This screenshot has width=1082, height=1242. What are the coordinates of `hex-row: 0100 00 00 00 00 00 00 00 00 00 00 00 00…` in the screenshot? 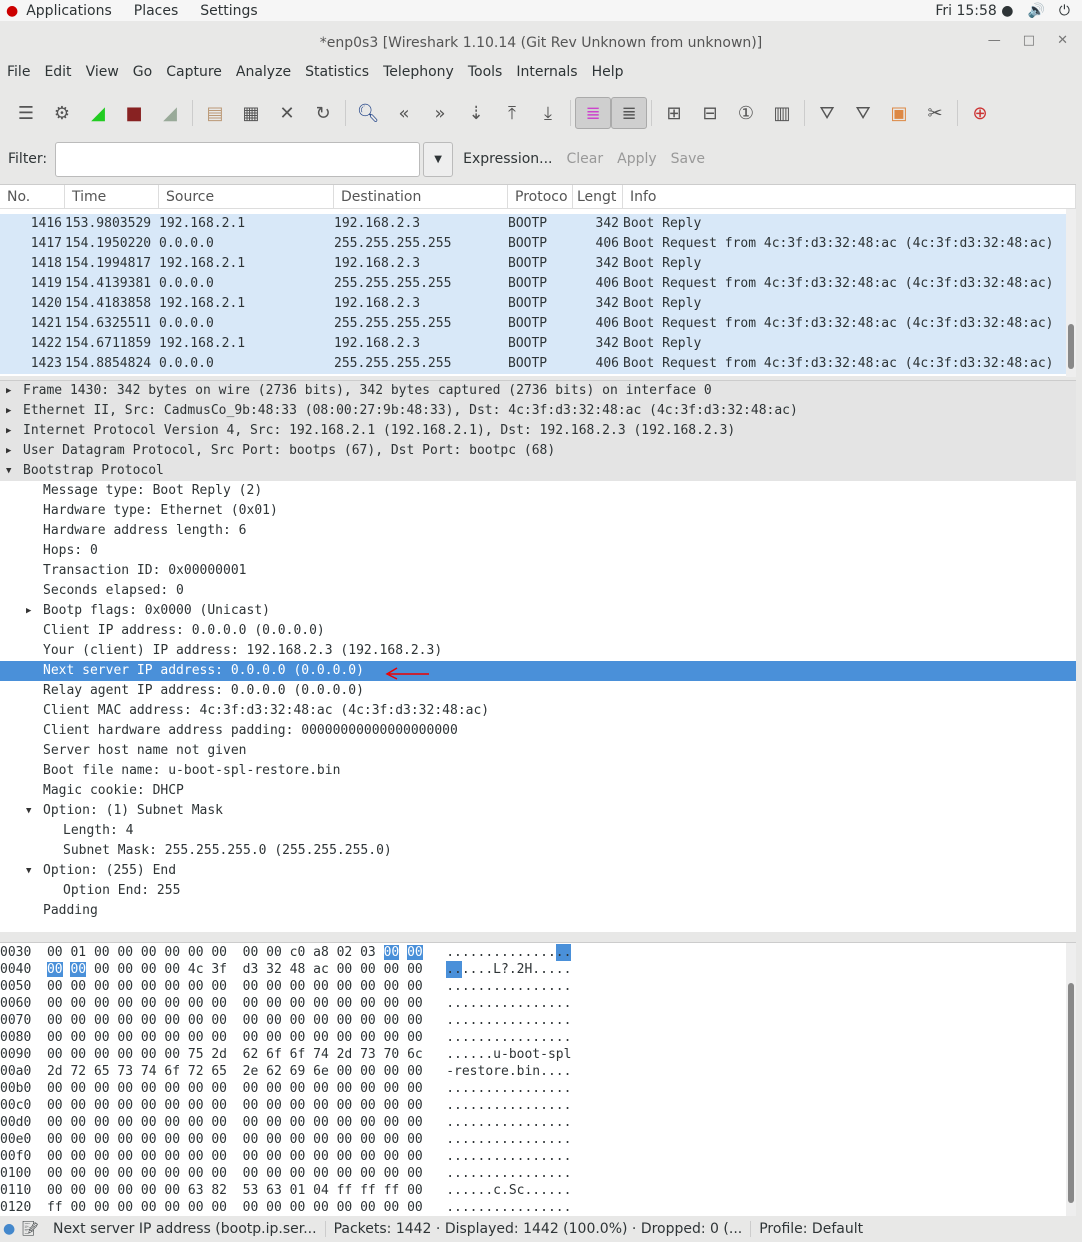 It's located at (538, 1173).